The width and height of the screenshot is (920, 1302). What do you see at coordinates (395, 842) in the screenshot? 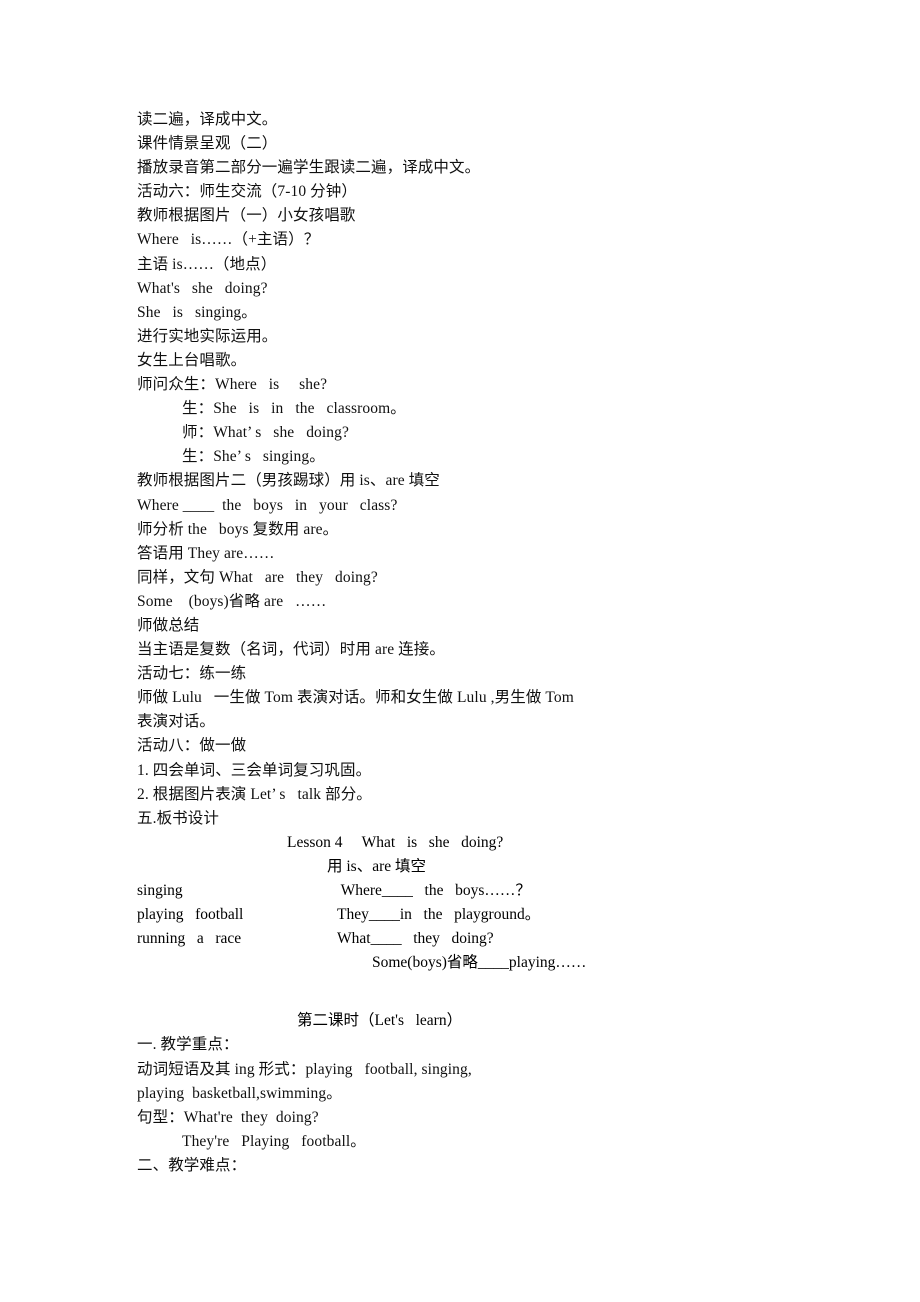
I see `board-design-title: Lesson 4 What is she doing?` at bounding box center [395, 842].